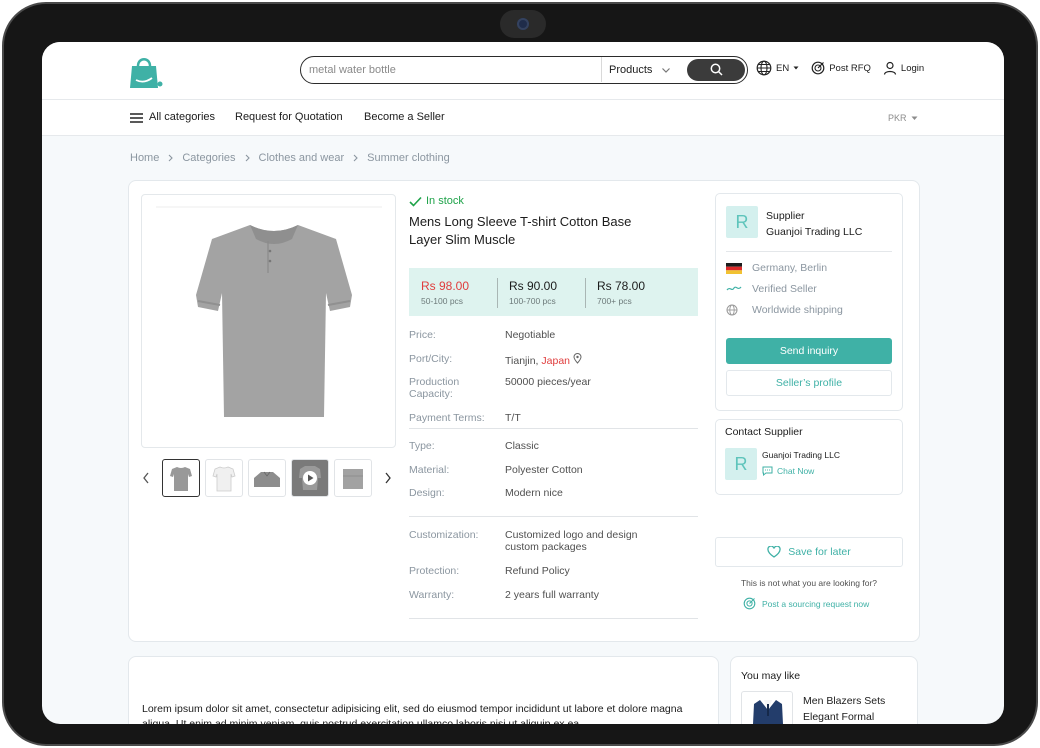 This screenshot has height=748, width=1040. What do you see at coordinates (784, 289) in the screenshot?
I see `supplier-verified-text: Verified Seller` at bounding box center [784, 289].